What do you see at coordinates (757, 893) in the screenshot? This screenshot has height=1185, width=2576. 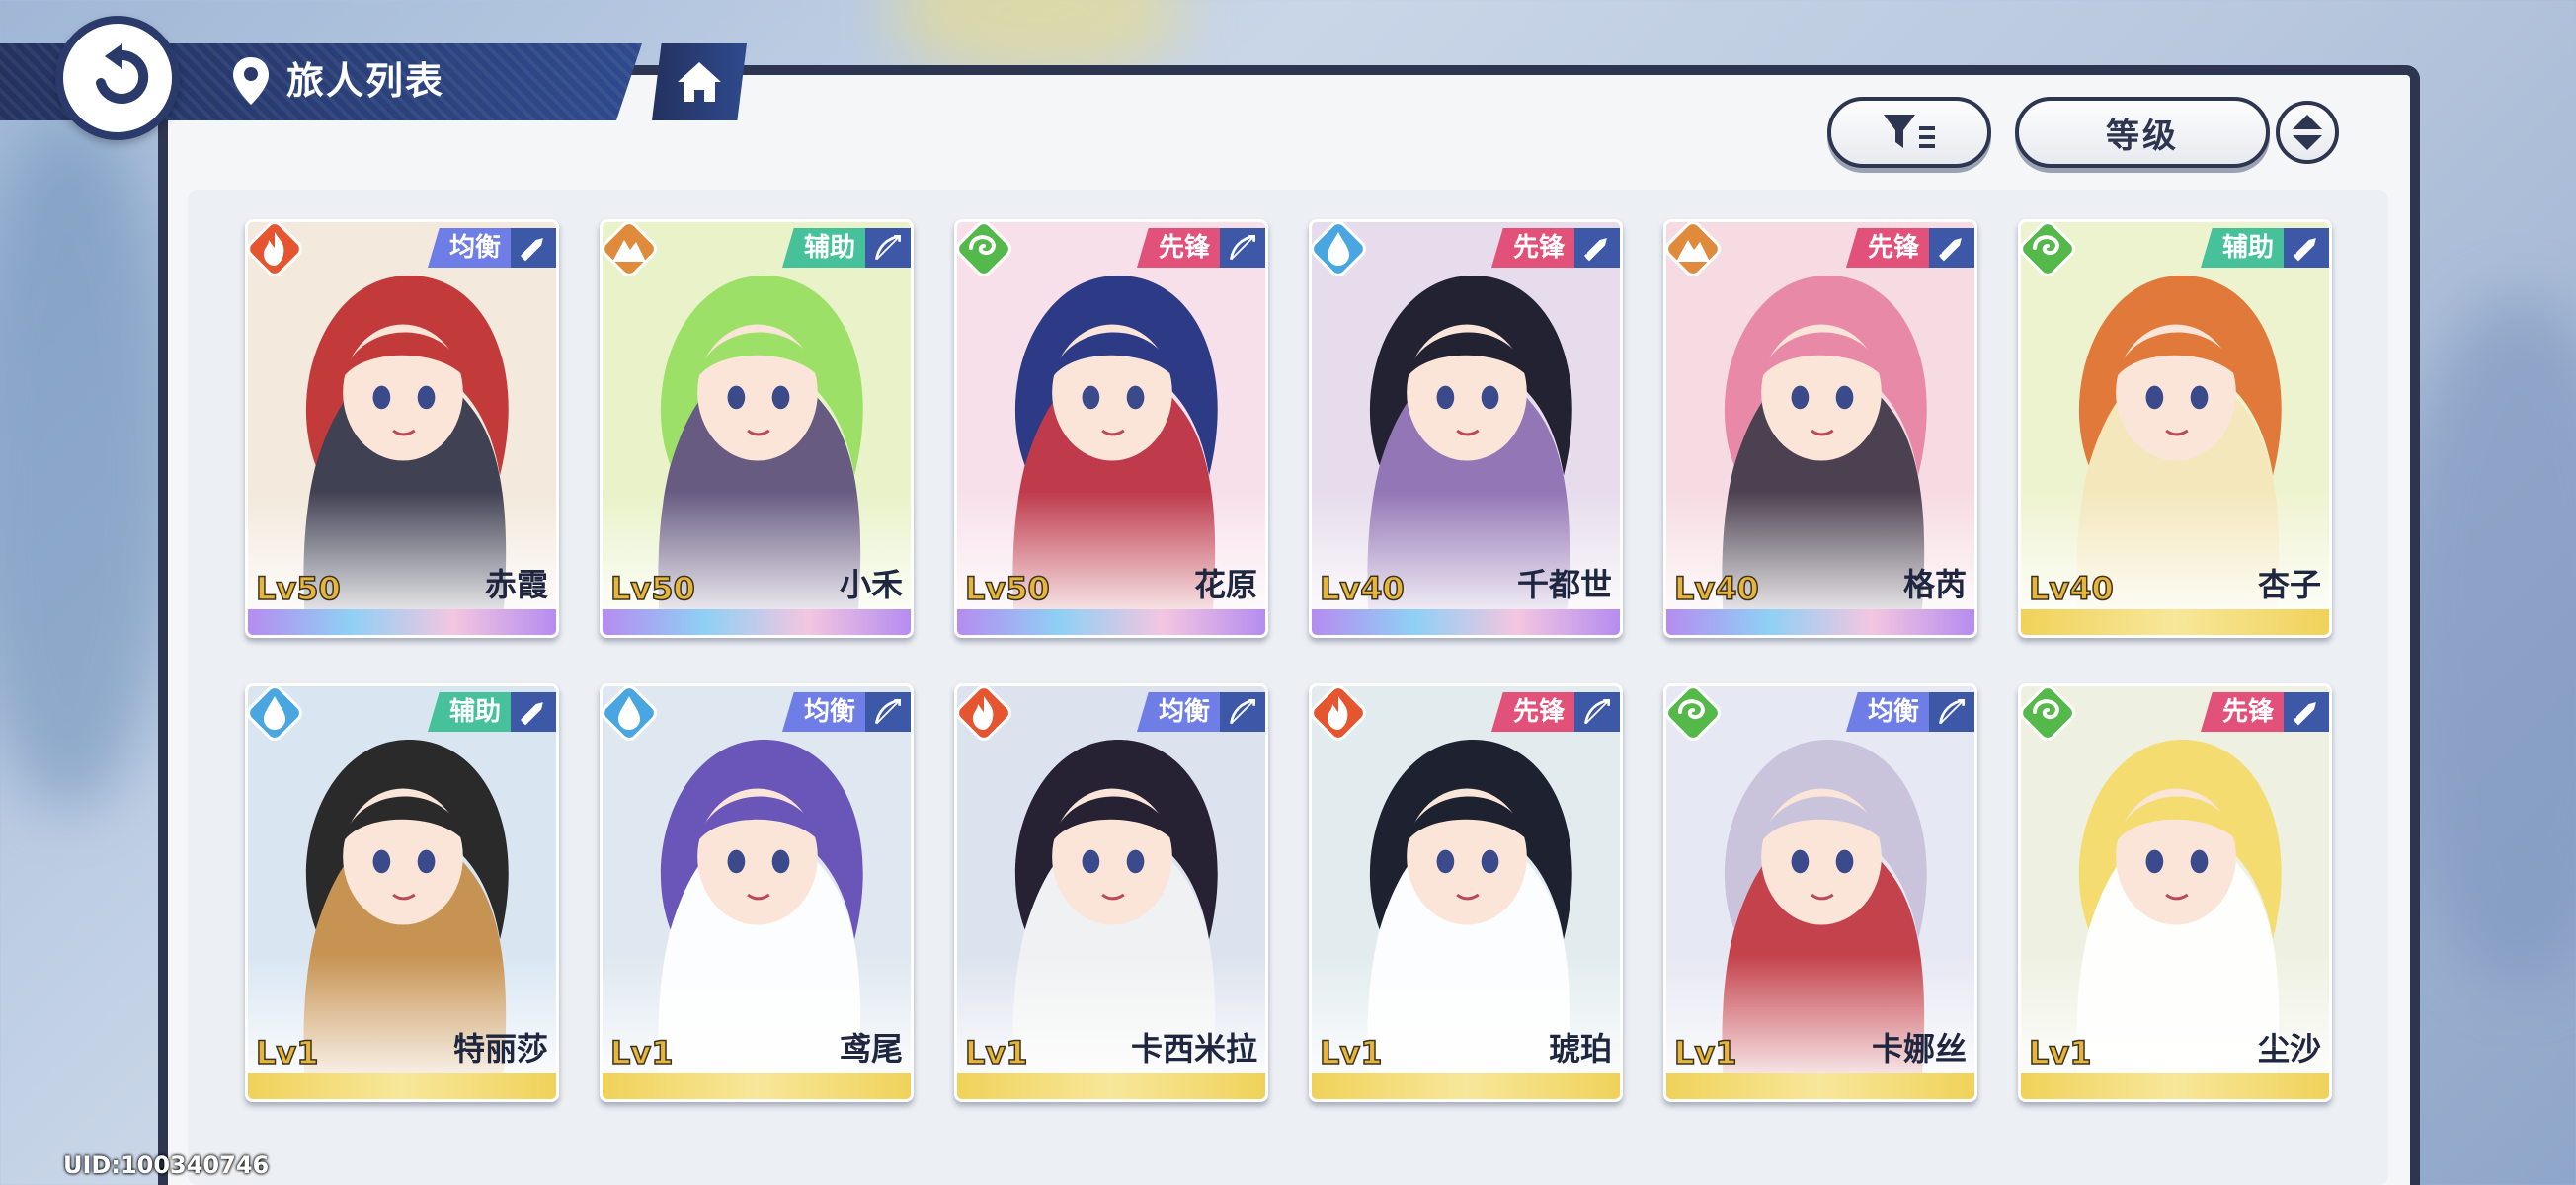 I see `character-card: 均衡 Lv1 鸢尾` at bounding box center [757, 893].